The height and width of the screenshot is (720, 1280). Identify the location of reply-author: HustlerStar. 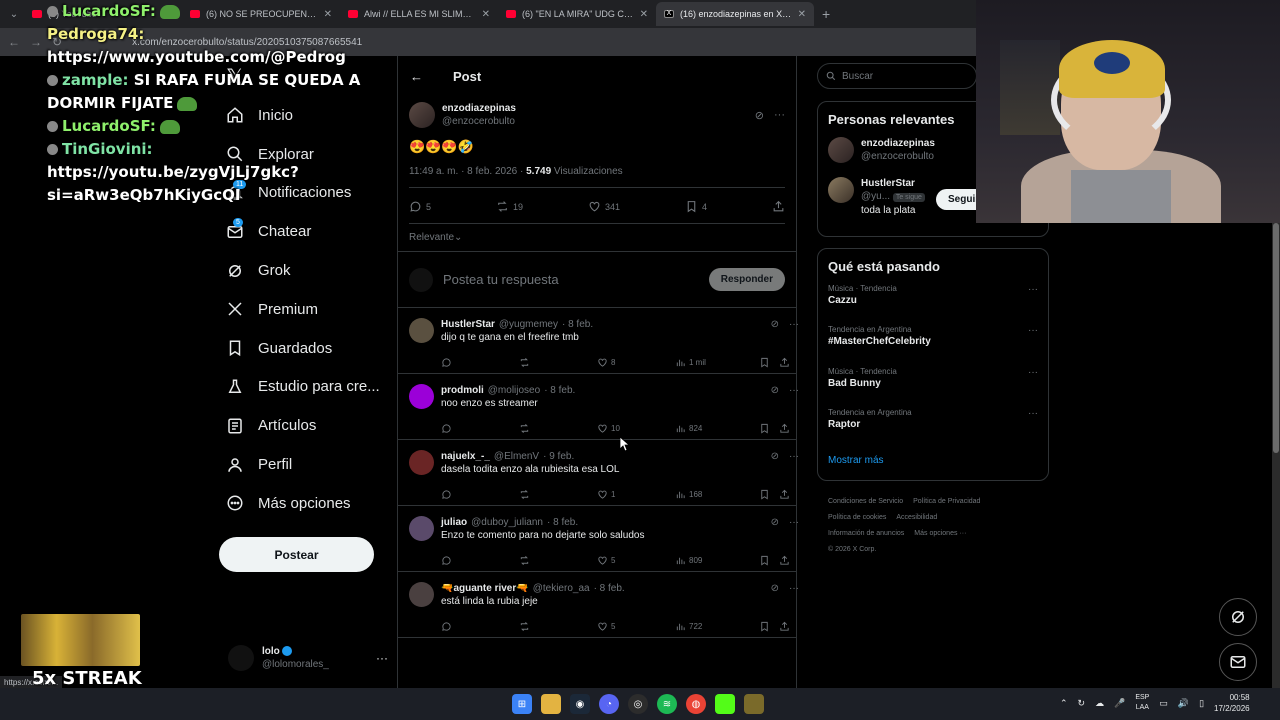
(468, 324).